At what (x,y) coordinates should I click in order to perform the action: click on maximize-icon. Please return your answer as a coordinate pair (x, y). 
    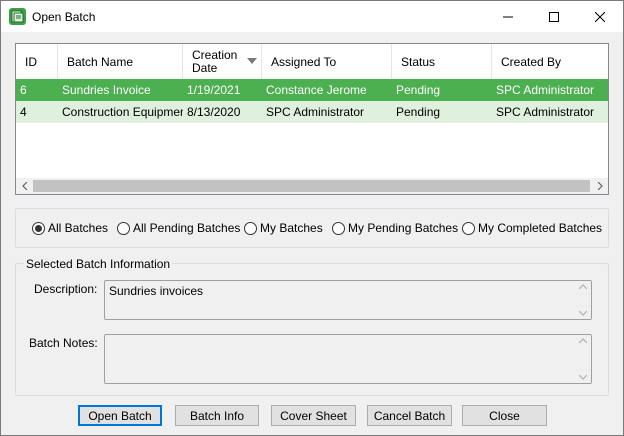
    Looking at the image, I should click on (554, 16).